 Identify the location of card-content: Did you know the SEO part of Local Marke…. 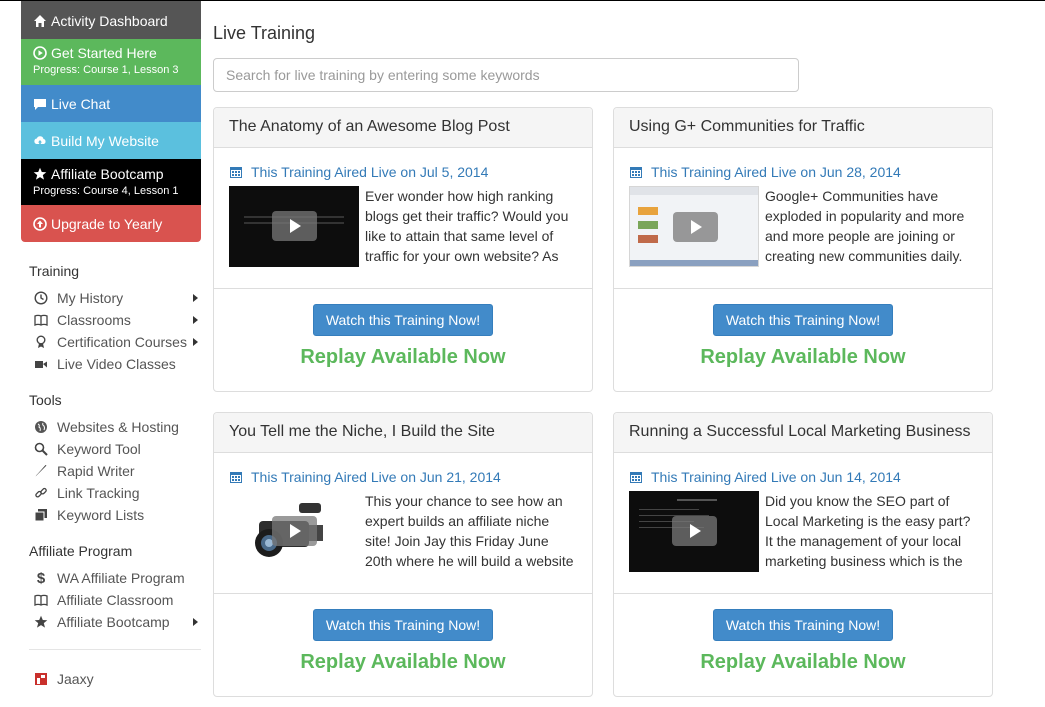
(803, 531).